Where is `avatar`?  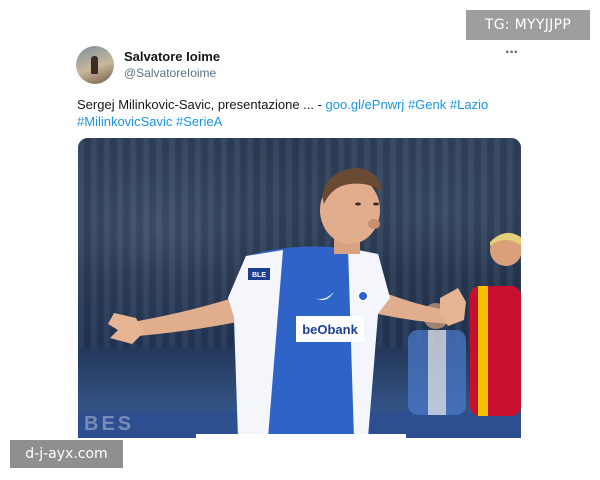
avatar is located at coordinates (95, 65).